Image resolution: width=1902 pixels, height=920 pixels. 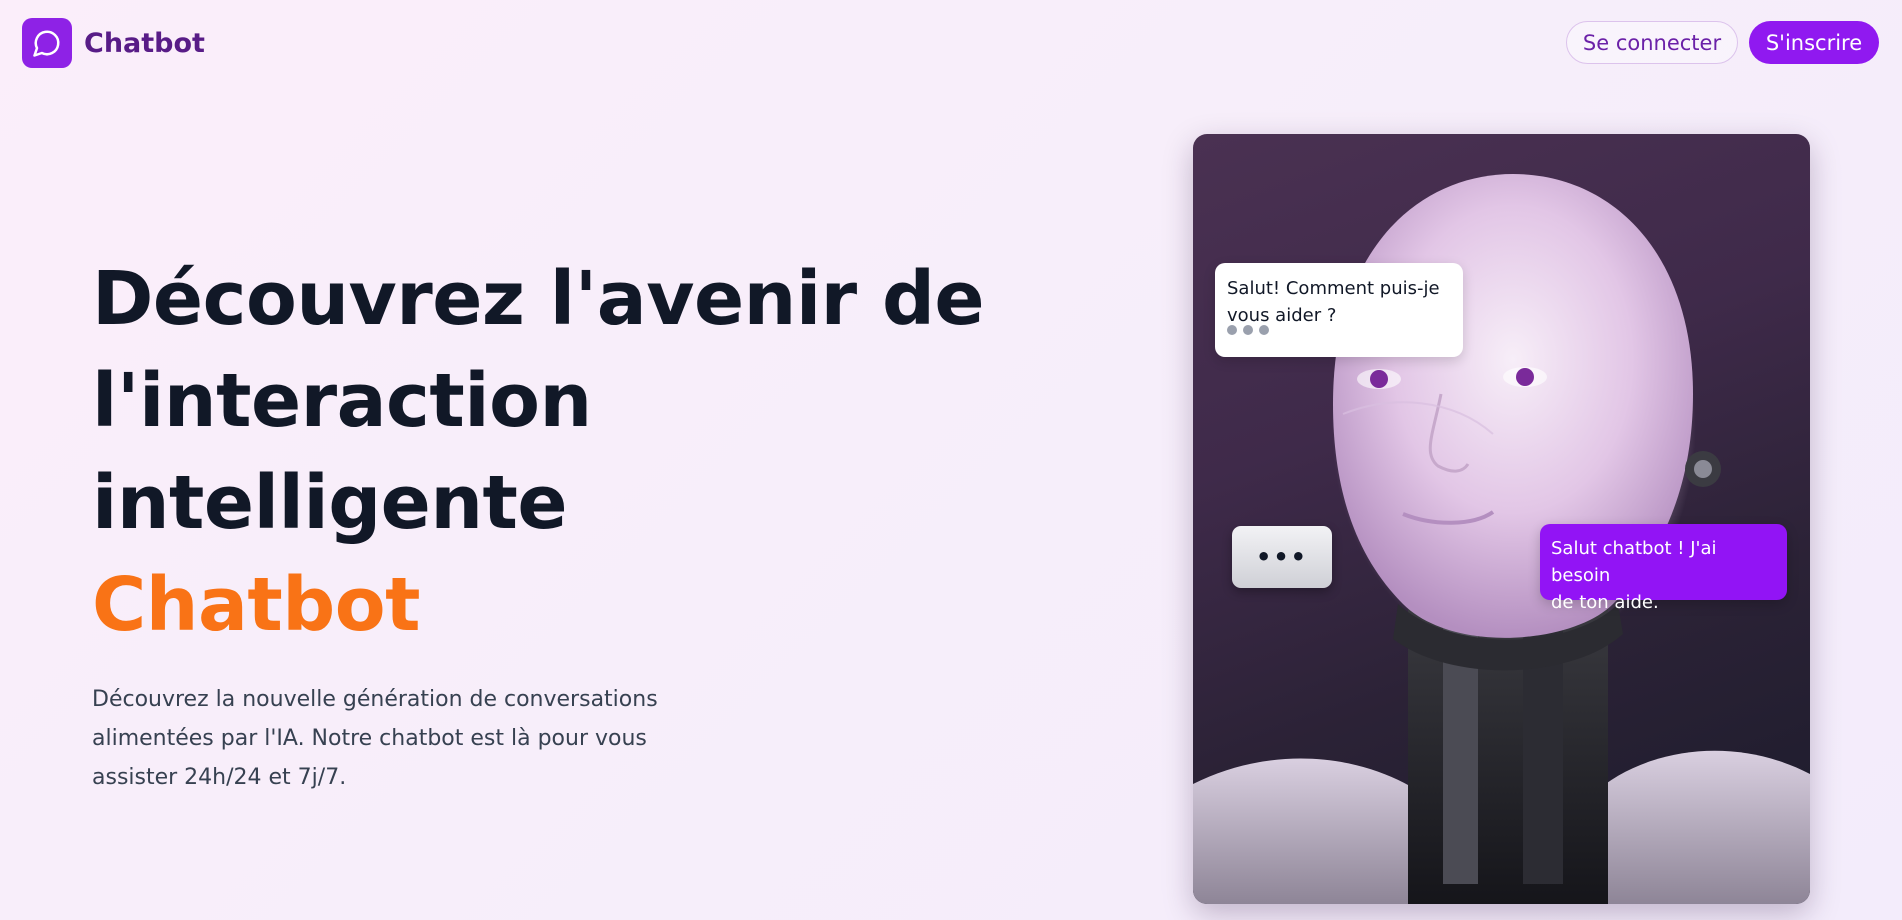 I want to click on brand: Chatbot, so click(x=113, y=43).